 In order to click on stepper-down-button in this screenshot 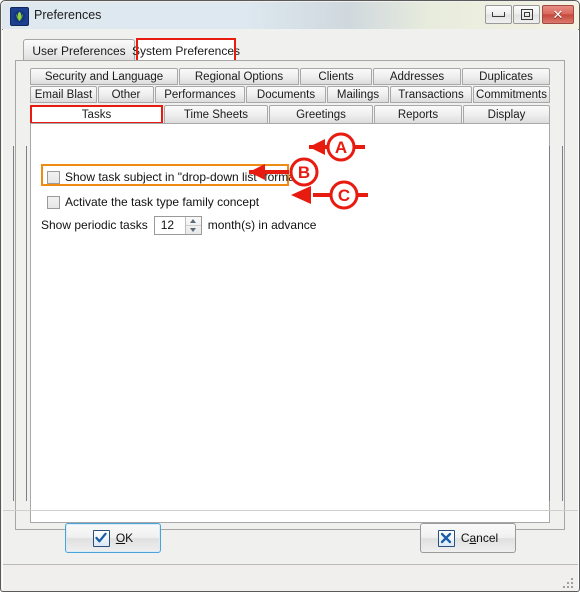, I will do `click(193, 230)`.